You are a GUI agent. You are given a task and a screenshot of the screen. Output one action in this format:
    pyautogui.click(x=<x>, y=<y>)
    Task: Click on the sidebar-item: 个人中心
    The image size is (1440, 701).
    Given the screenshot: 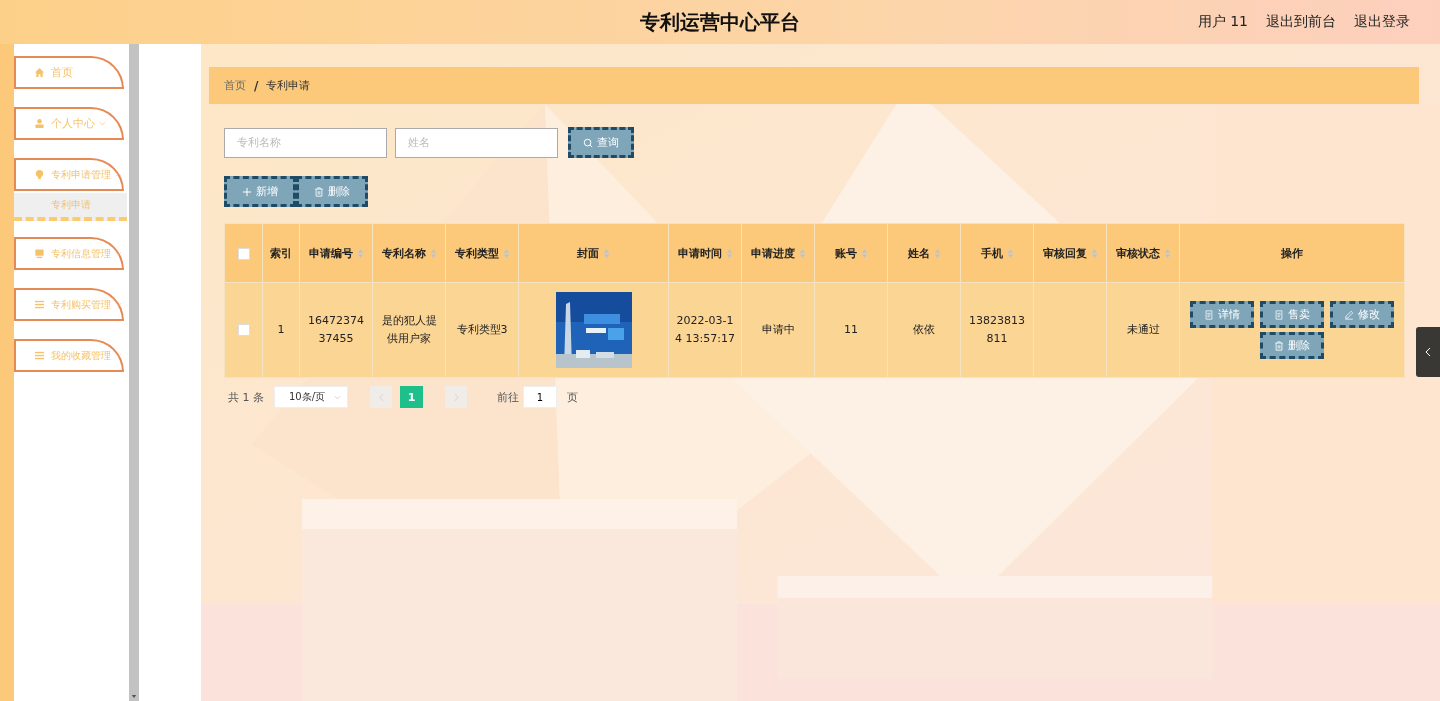 What is the action you would take?
    pyautogui.click(x=69, y=123)
    